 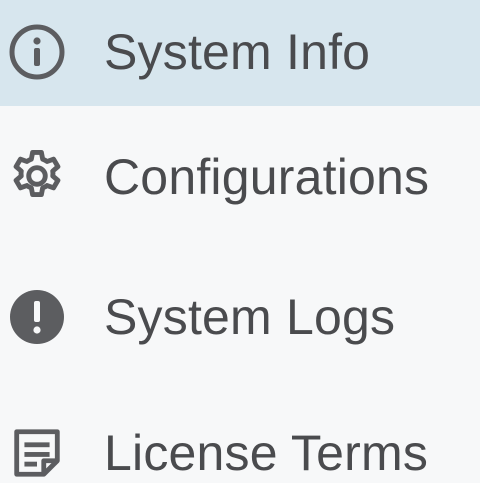 What do you see at coordinates (37, 451) in the screenshot?
I see `document-icon` at bounding box center [37, 451].